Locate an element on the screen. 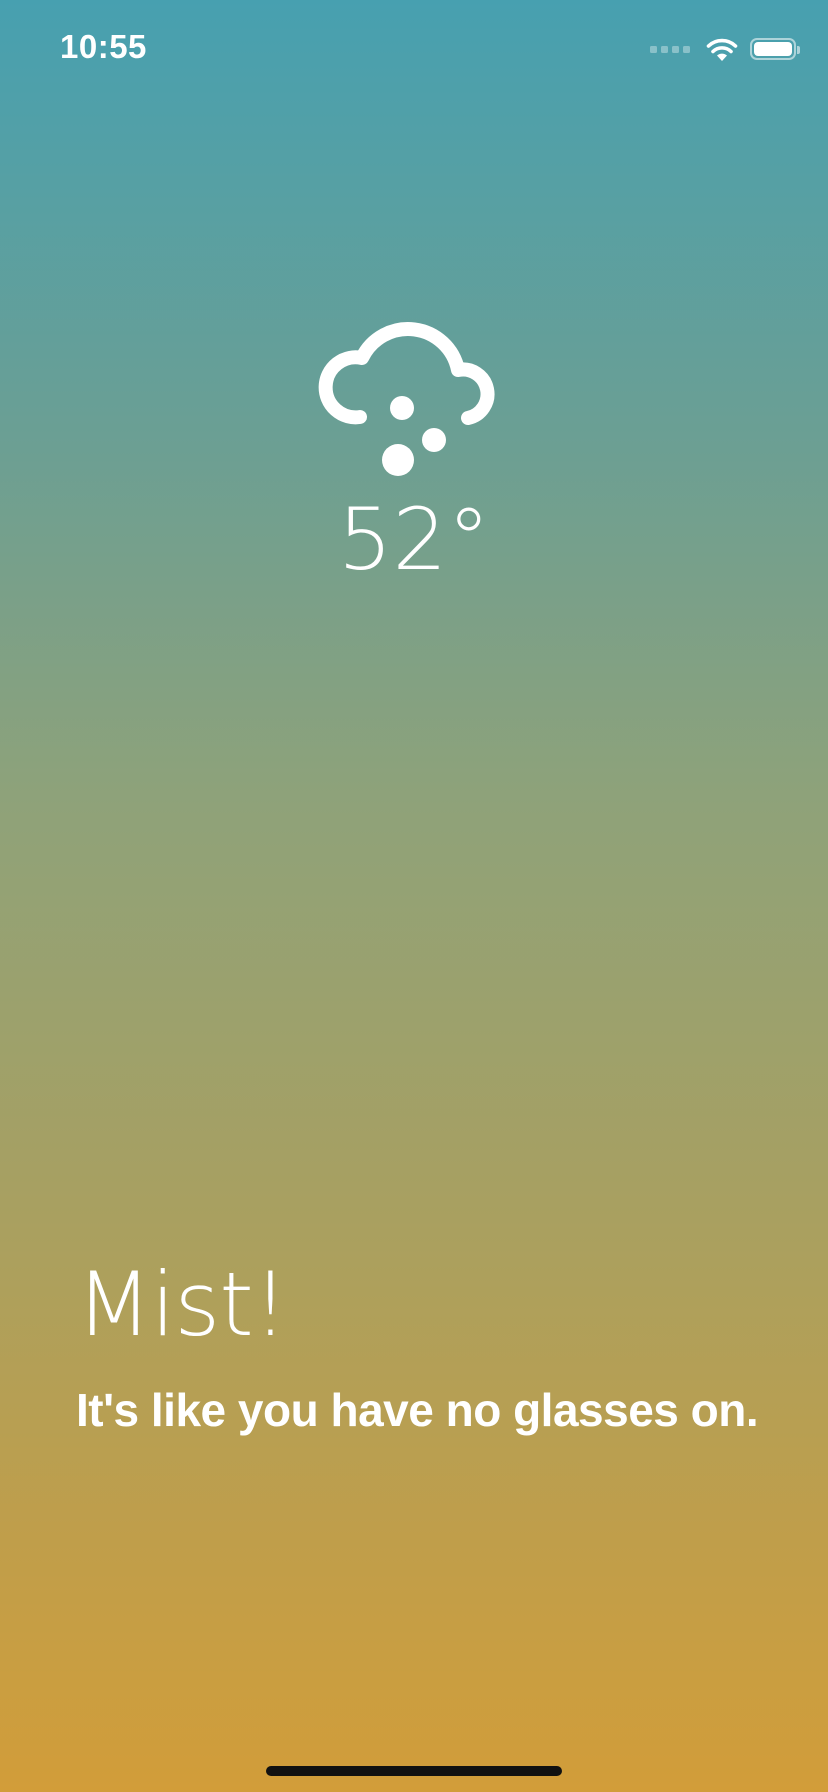  wifi-icon is located at coordinates (722, 49).